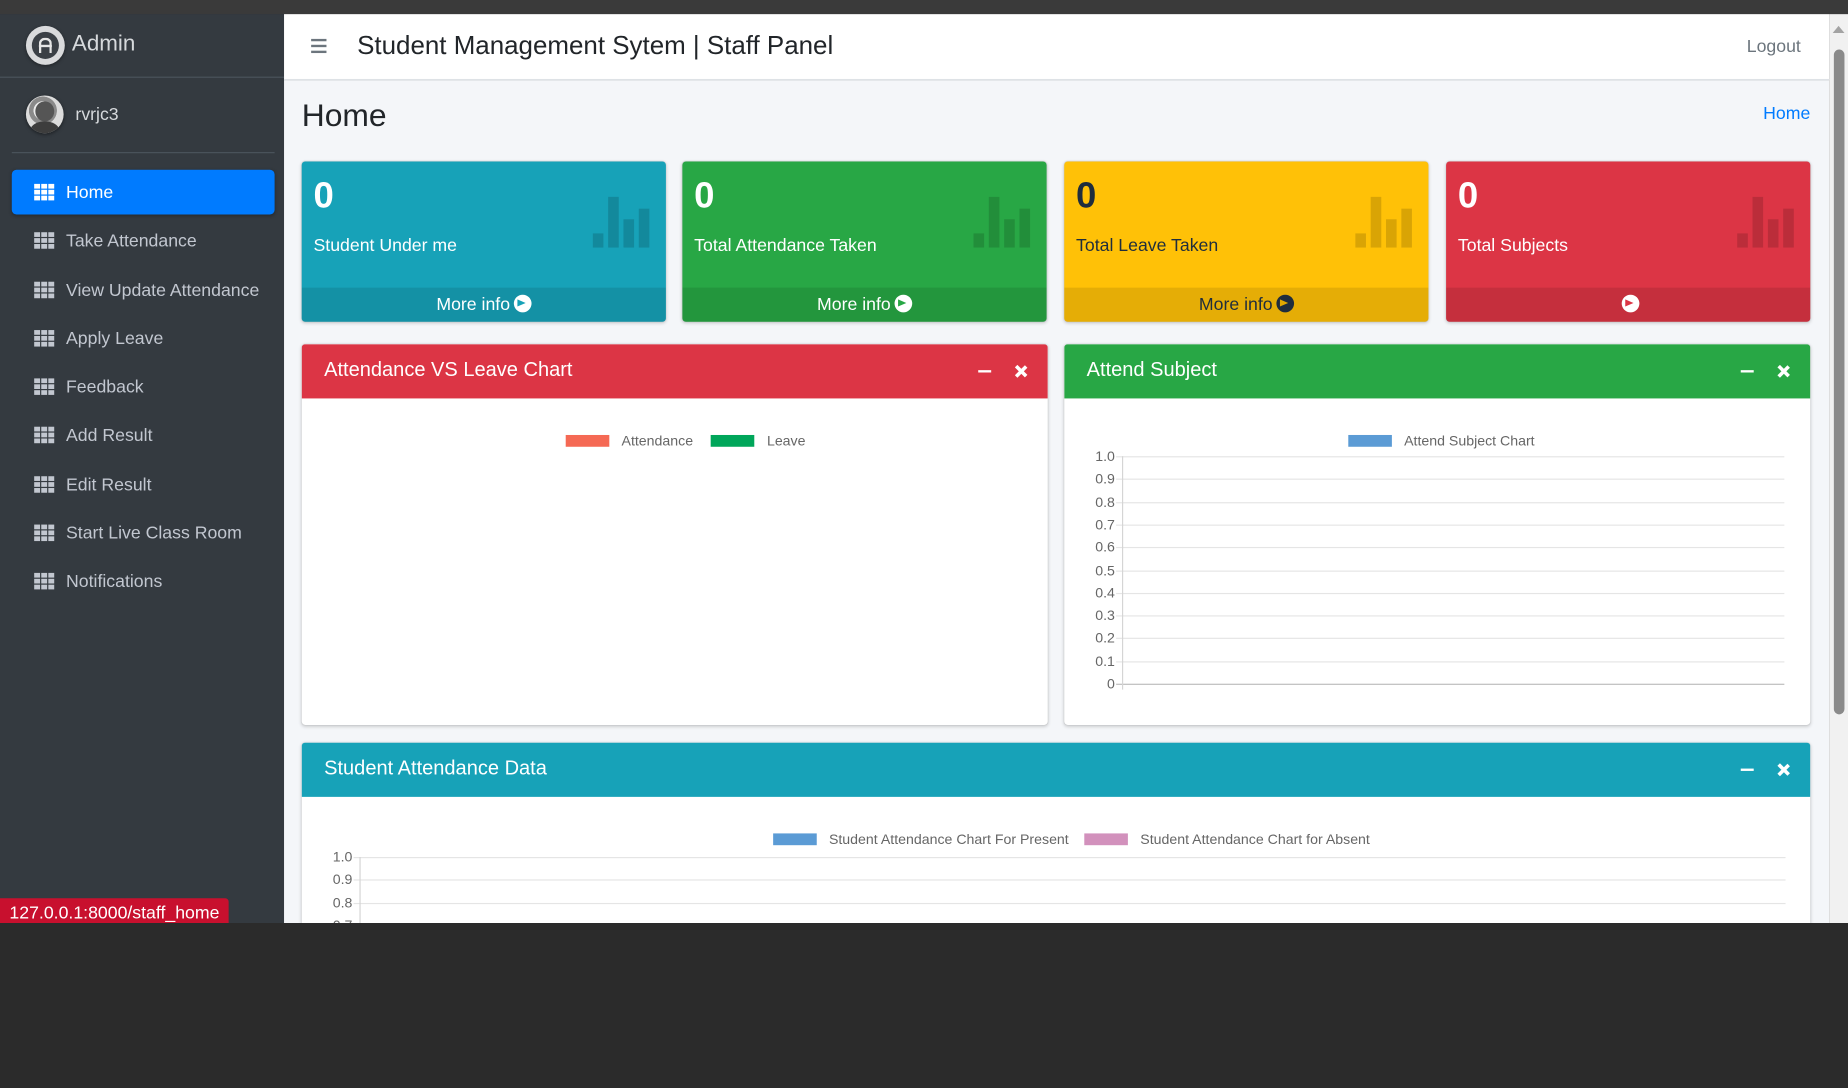  What do you see at coordinates (435, 768) in the screenshot?
I see `card-title: Student Attendance Data` at bounding box center [435, 768].